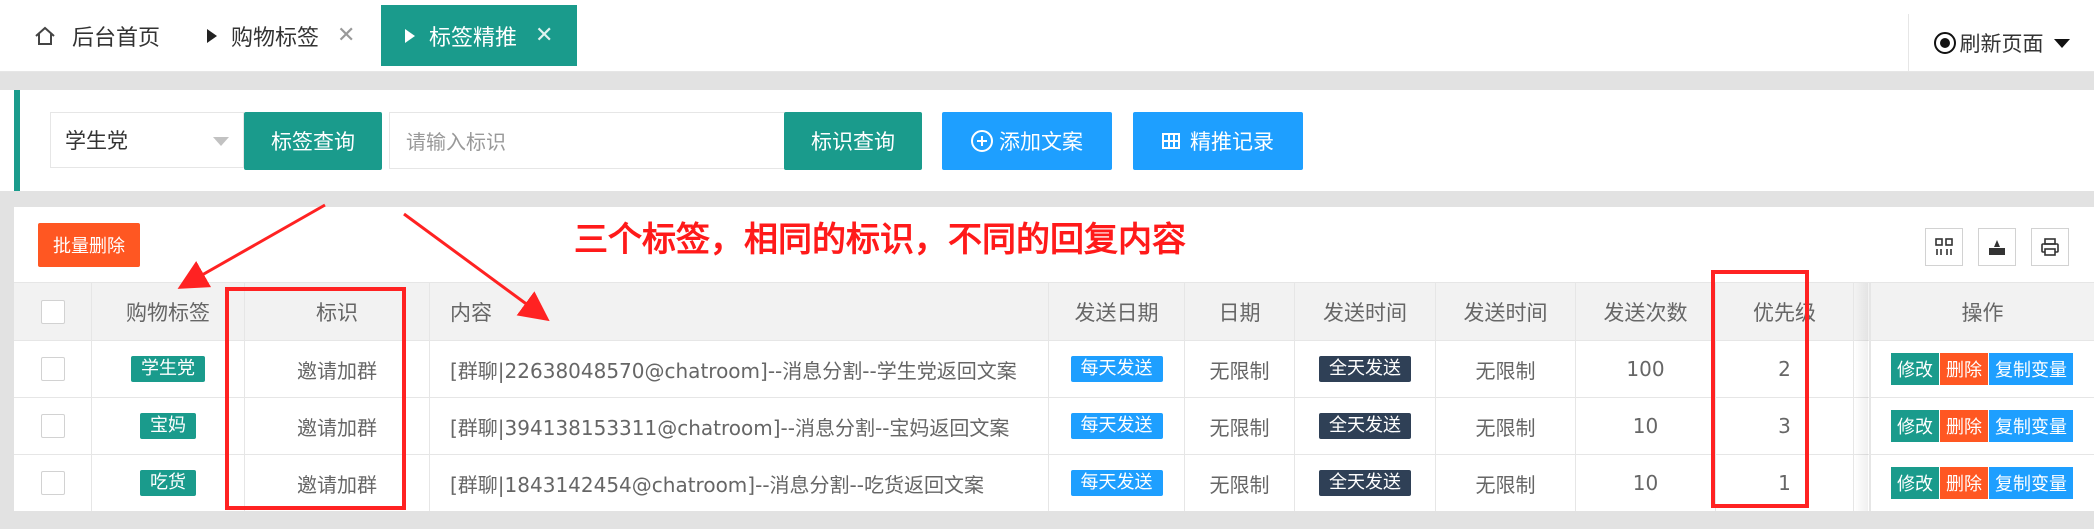 The height and width of the screenshot is (529, 2094). I want to click on annotation-box-priority, so click(1760, 389).